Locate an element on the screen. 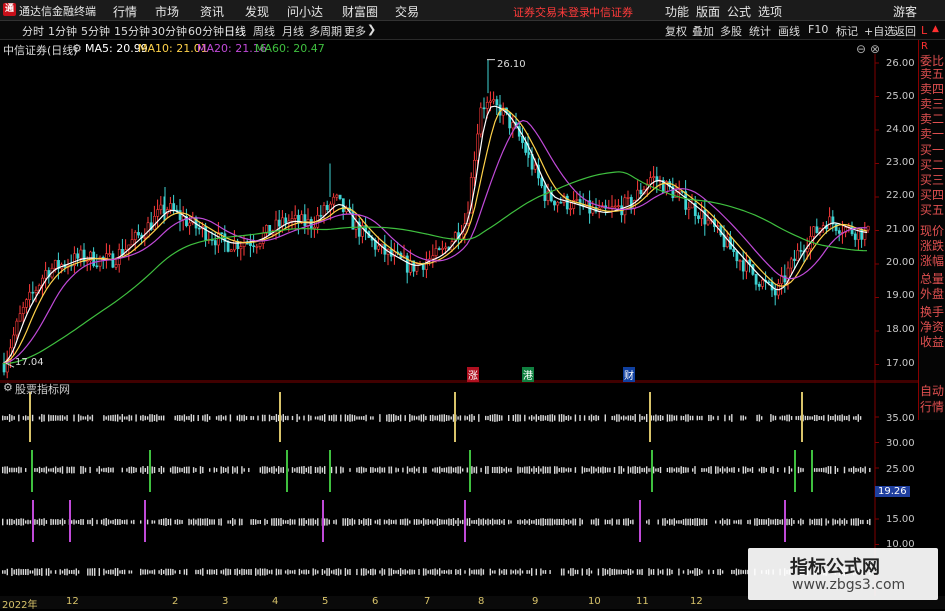 This screenshot has height=611, width=945. menu-formula: 公式 is located at coordinates (739, 11).